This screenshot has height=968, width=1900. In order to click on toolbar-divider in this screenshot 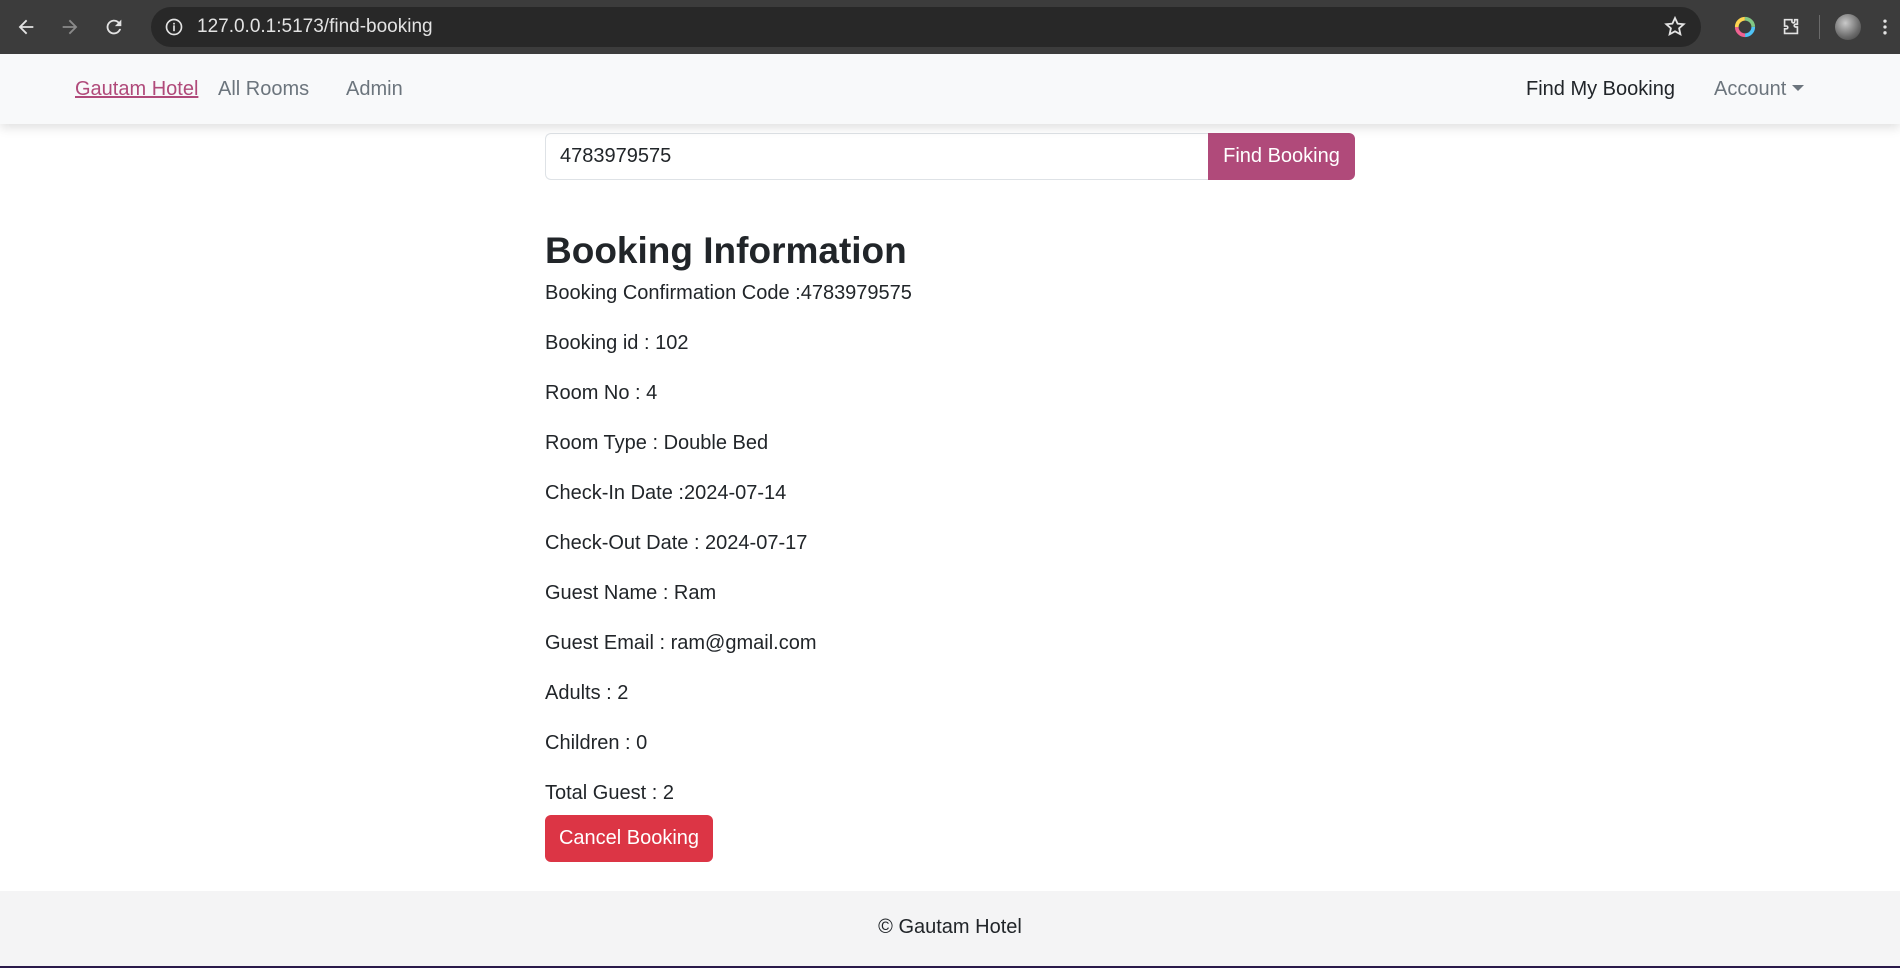, I will do `click(1819, 27)`.